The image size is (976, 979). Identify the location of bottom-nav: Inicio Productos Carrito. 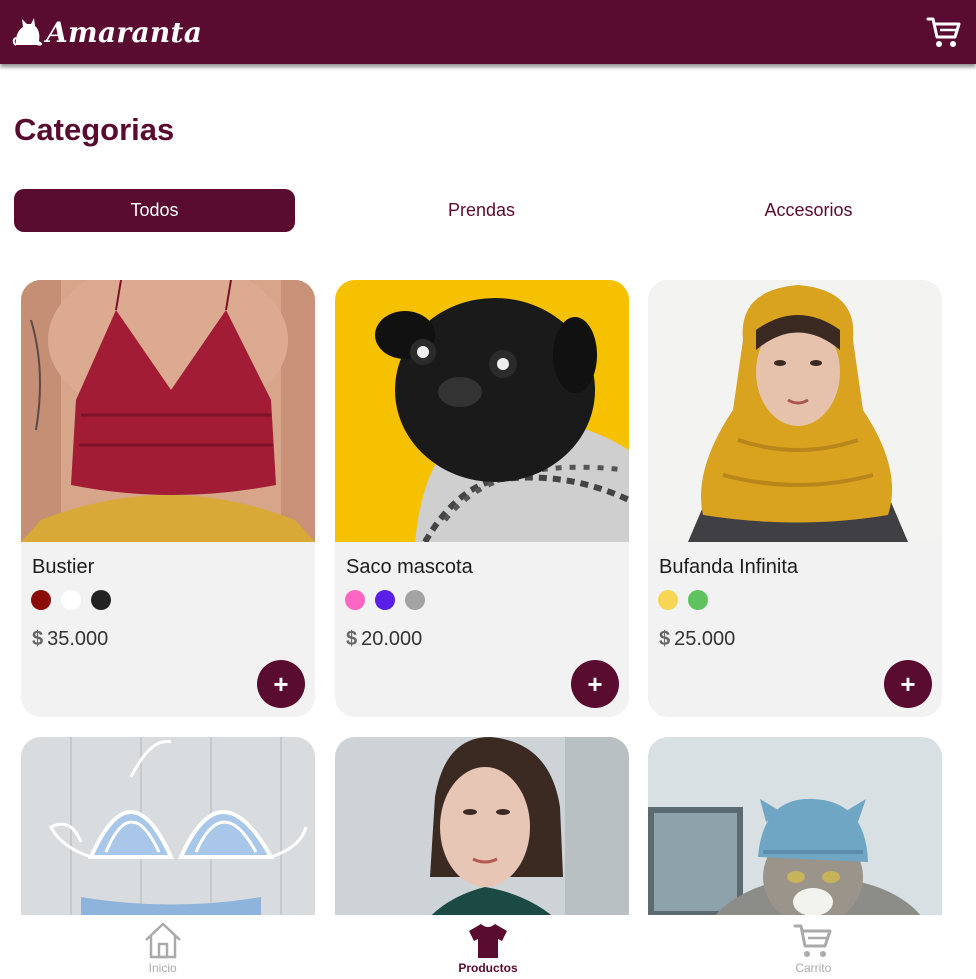
(488, 947).